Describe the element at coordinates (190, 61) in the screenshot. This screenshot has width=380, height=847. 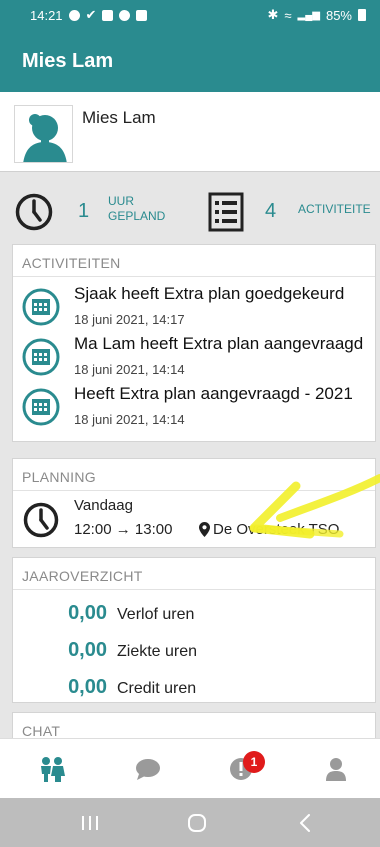
I see `app-bar: Mies Lam` at that location.